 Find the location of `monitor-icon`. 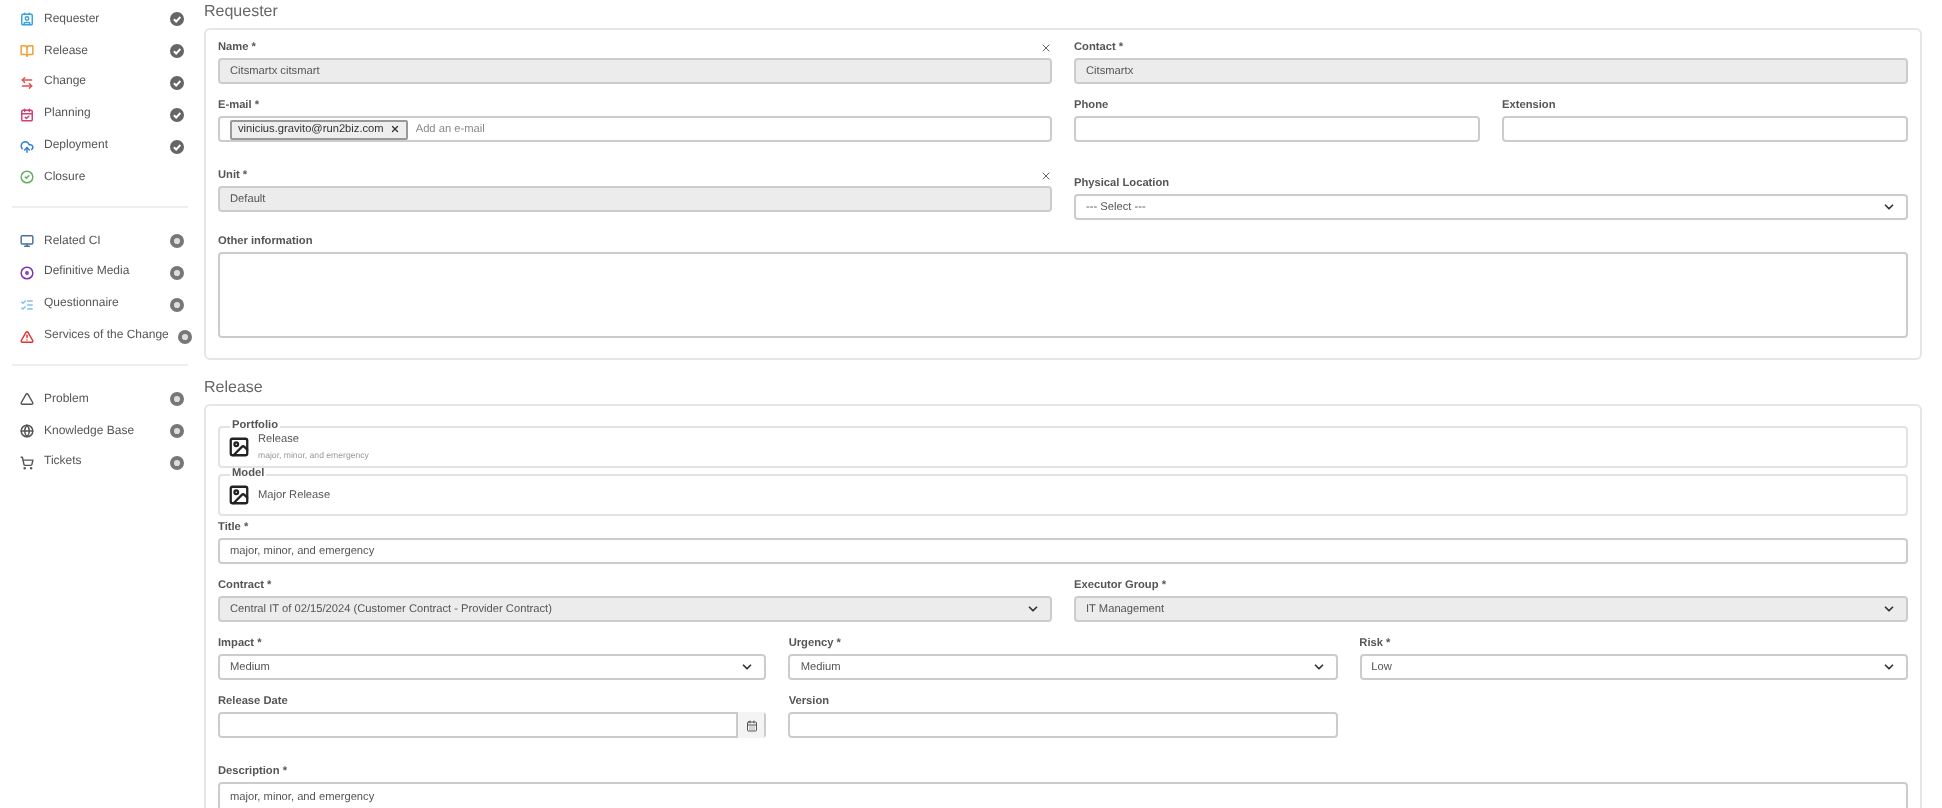

monitor-icon is located at coordinates (27, 241).